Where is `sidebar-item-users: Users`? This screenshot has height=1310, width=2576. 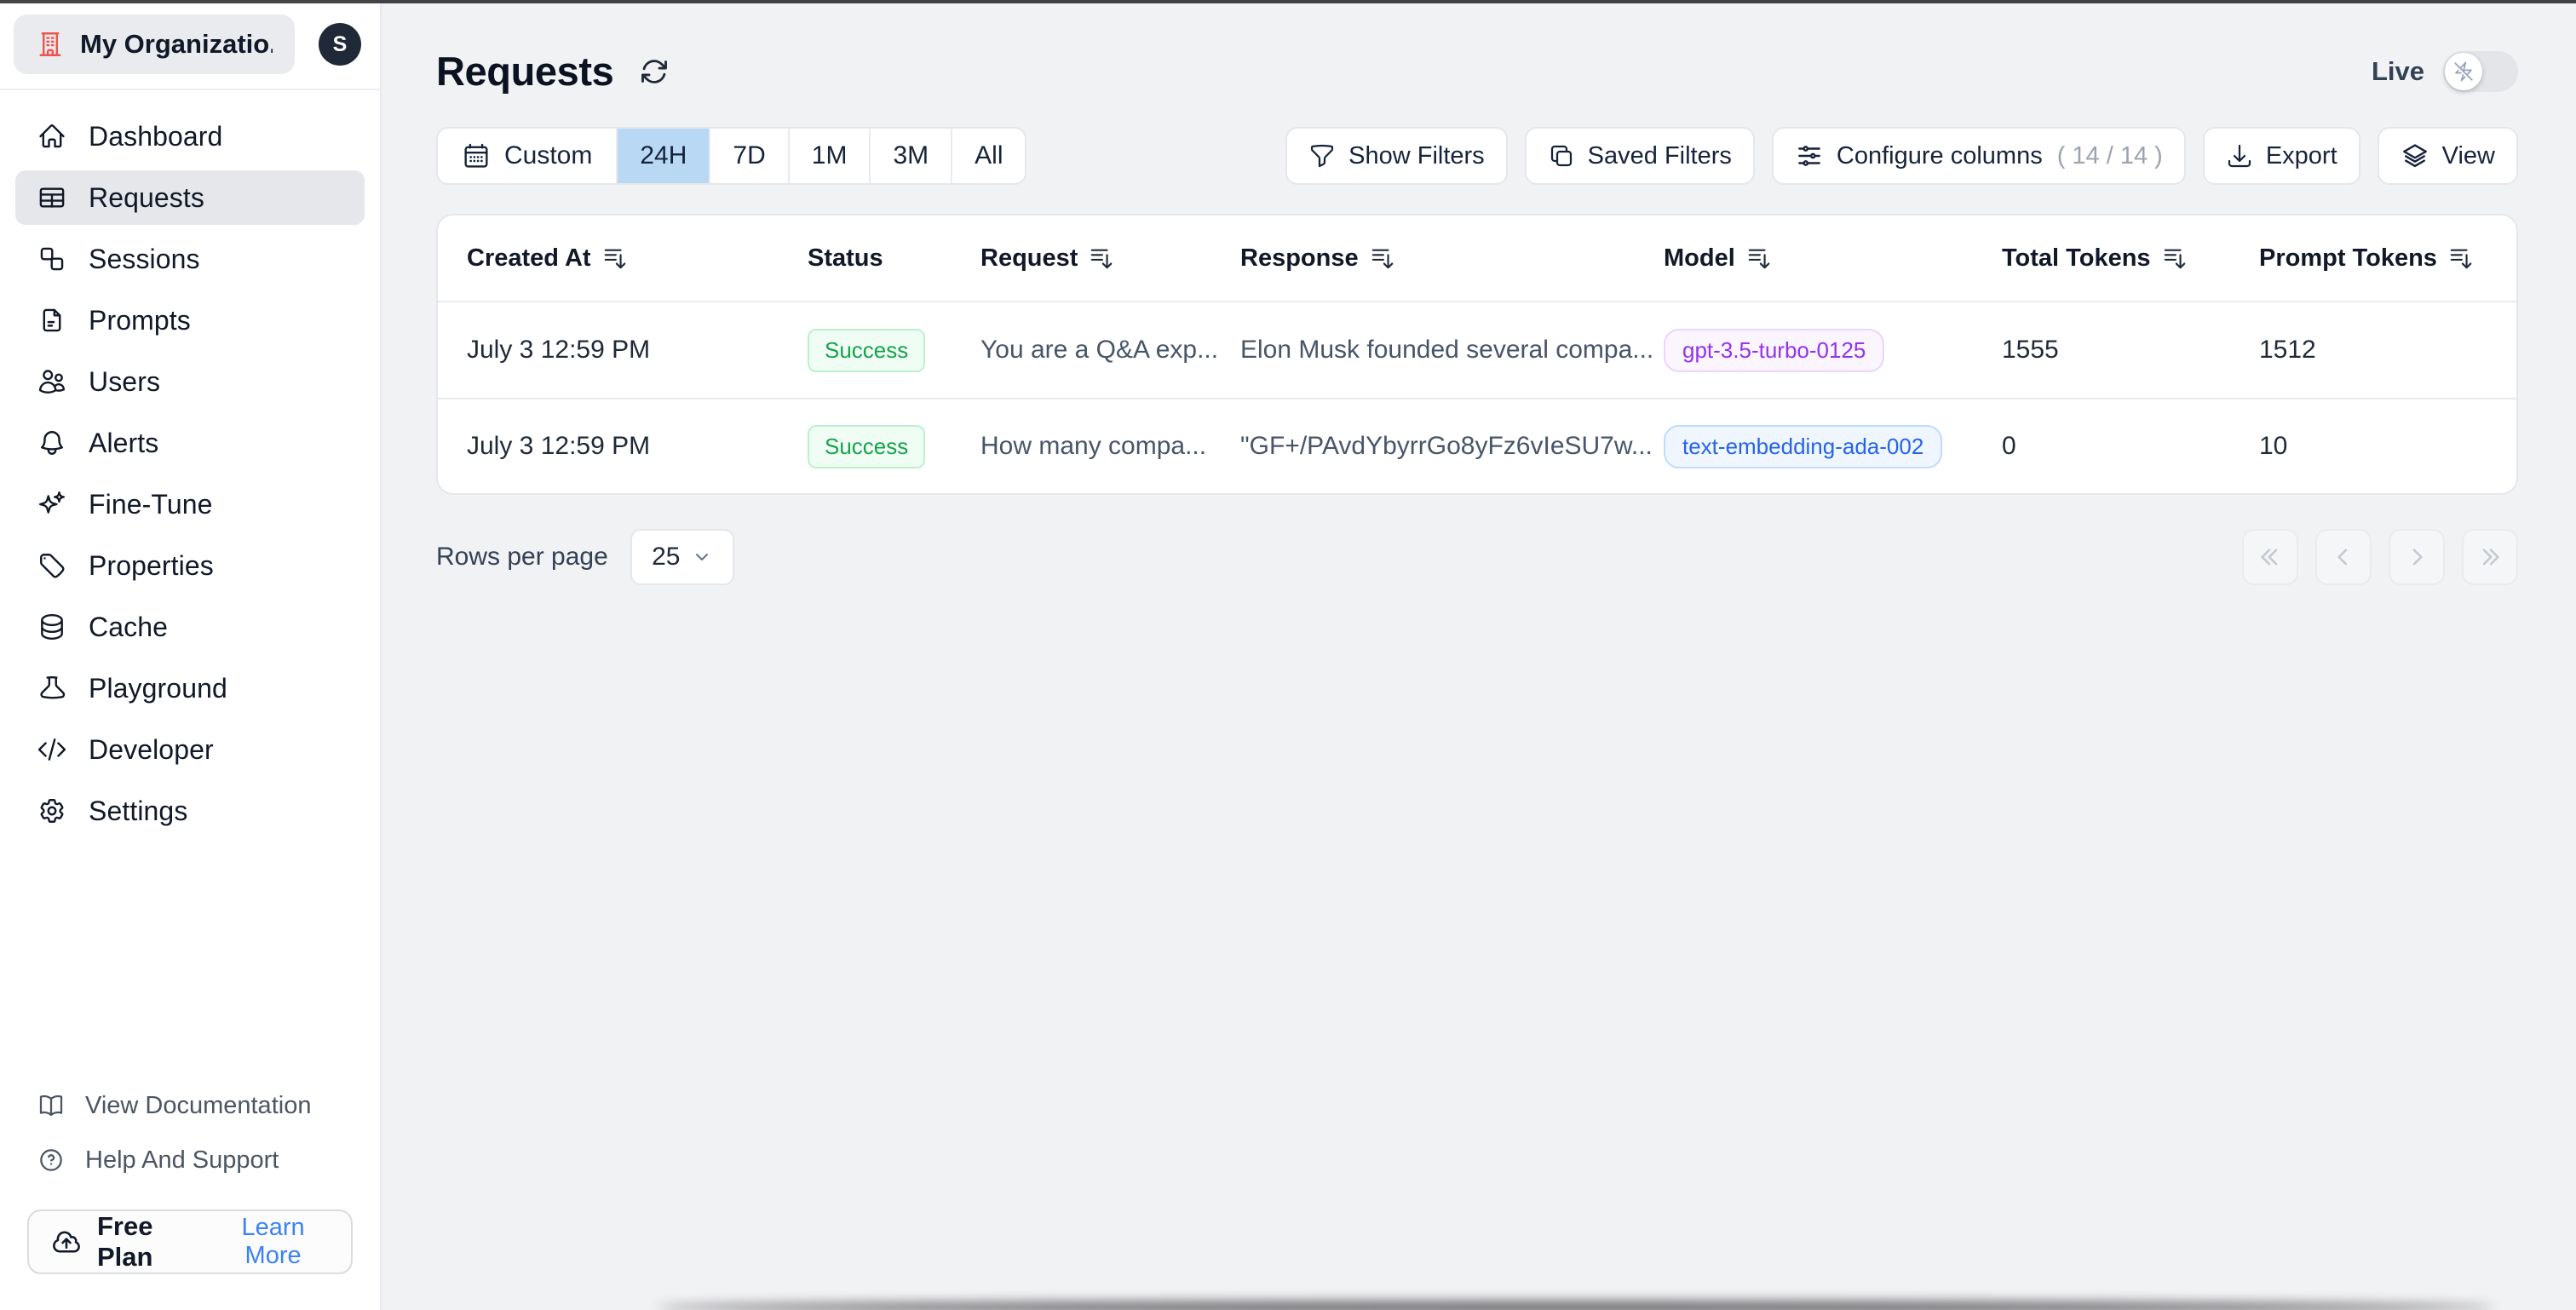 sidebar-item-users: Users is located at coordinates (190, 381).